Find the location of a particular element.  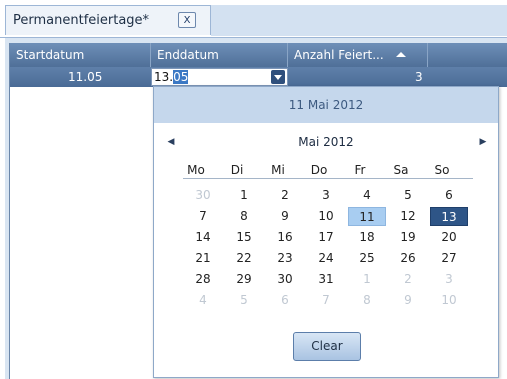

enddatum-text-prefix: 13. is located at coordinates (164, 77).